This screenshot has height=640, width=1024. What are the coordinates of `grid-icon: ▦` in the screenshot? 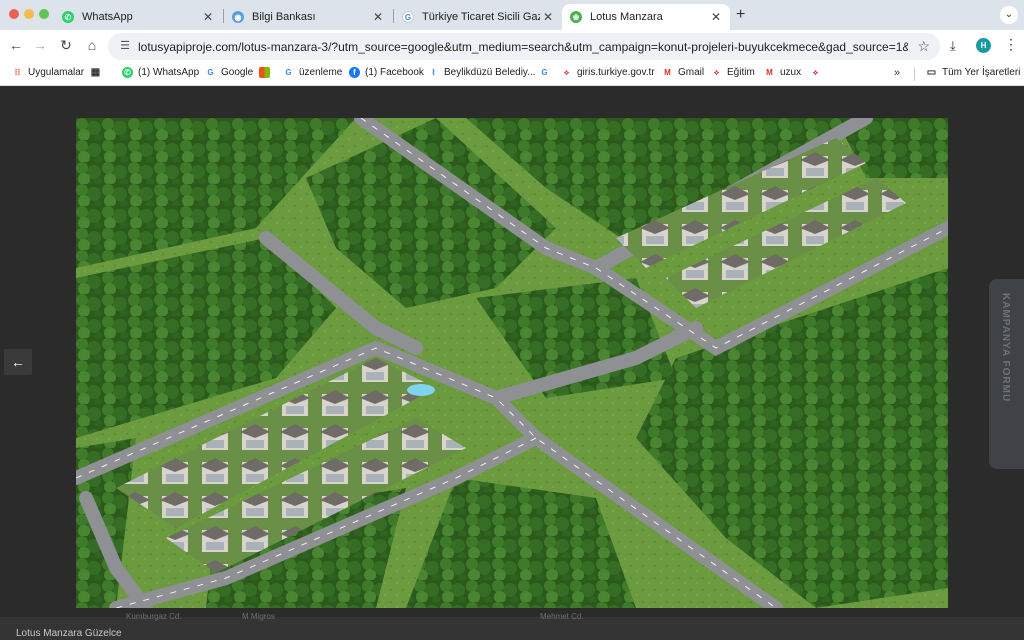 It's located at (95, 72).